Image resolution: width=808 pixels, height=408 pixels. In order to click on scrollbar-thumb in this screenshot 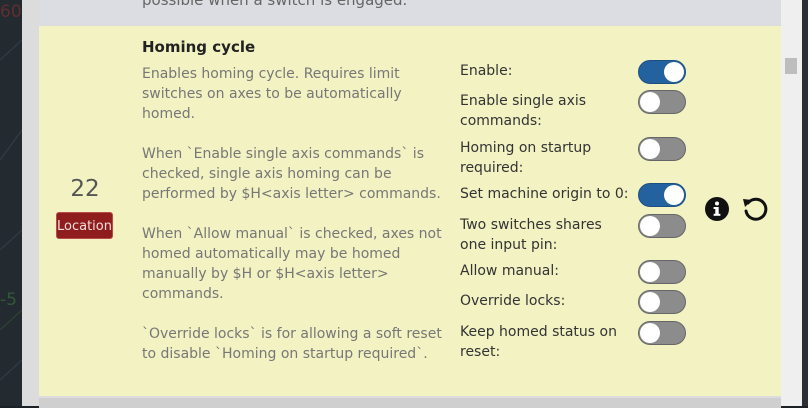, I will do `click(791, 66)`.